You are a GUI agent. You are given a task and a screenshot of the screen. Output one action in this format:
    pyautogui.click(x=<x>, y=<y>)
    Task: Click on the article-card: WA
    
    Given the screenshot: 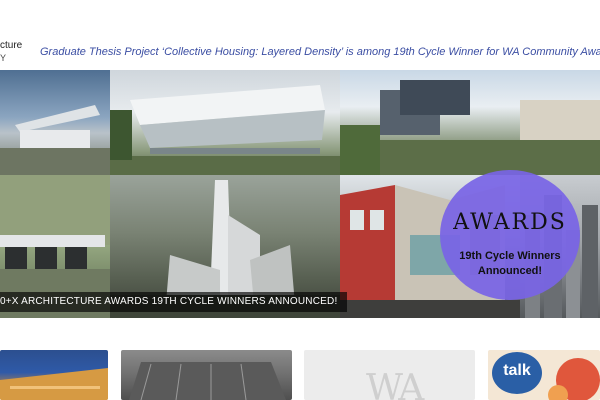 What is the action you would take?
    pyautogui.click(x=389, y=375)
    